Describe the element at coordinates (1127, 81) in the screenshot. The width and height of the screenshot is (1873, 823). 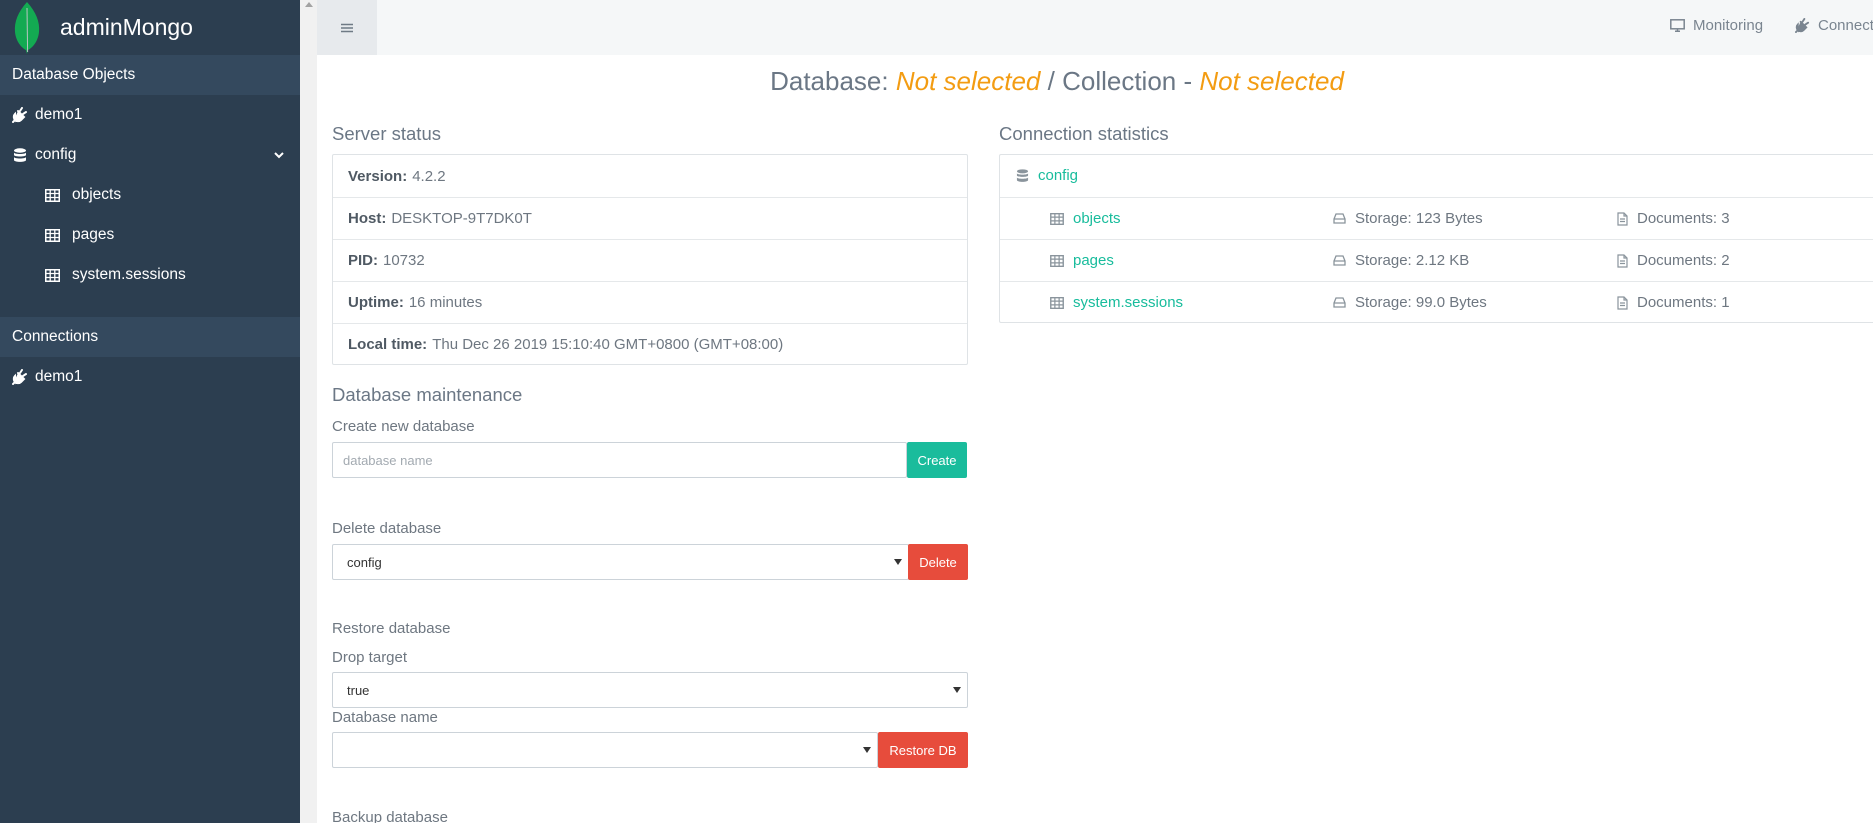
I see `collection-label: Collection -` at that location.